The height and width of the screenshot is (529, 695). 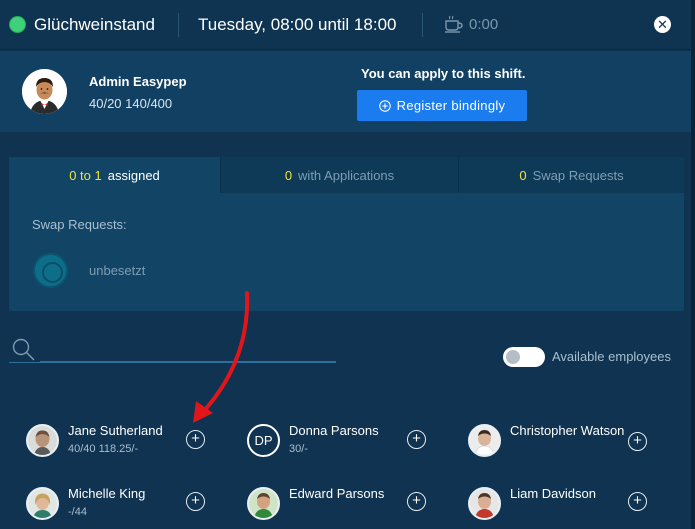 I want to click on tab-label: with Applications, so click(x=346, y=175).